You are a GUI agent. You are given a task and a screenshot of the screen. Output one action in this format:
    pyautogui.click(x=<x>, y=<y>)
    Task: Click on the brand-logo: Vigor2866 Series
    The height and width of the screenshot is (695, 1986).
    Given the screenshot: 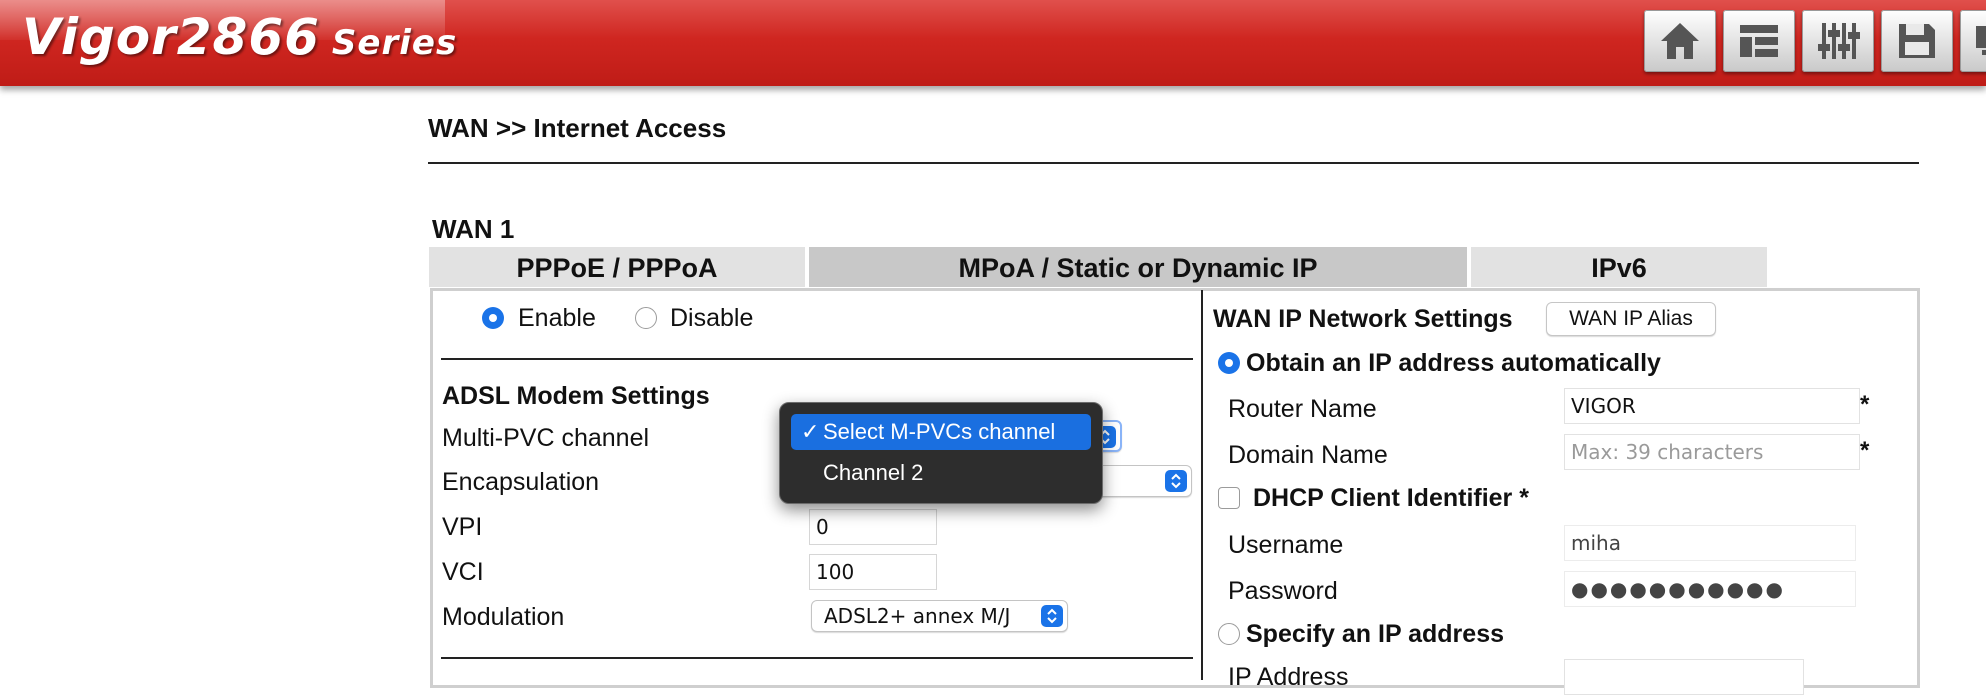 What is the action you would take?
    pyautogui.click(x=239, y=37)
    